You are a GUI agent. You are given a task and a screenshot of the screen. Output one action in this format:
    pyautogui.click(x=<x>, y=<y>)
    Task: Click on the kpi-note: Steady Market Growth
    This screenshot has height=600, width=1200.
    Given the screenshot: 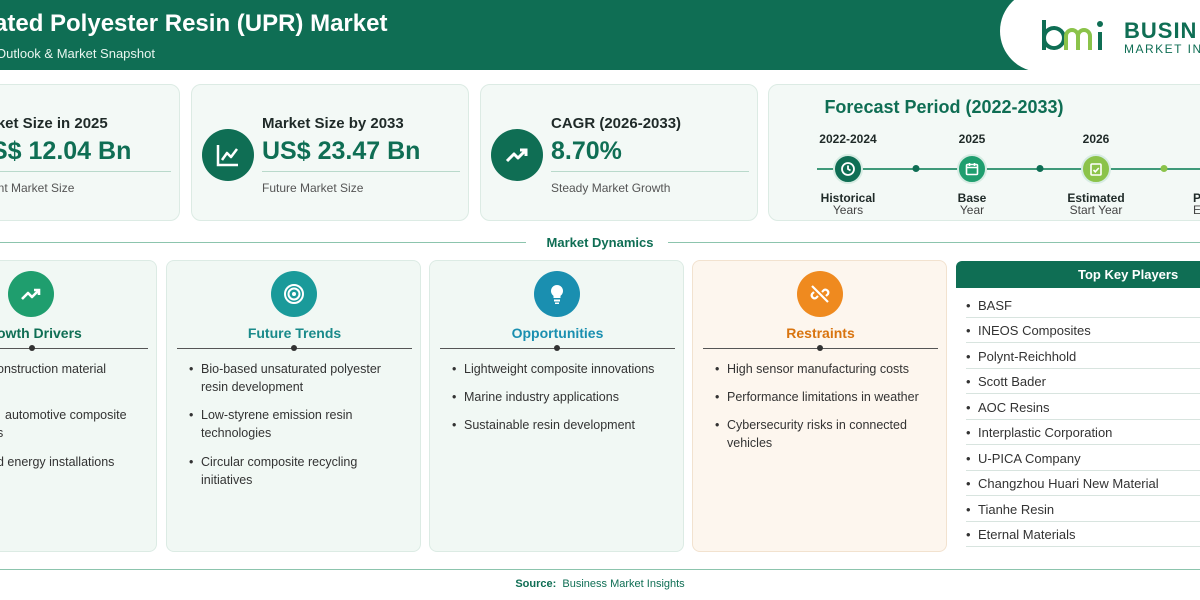 What is the action you would take?
    pyautogui.click(x=611, y=188)
    